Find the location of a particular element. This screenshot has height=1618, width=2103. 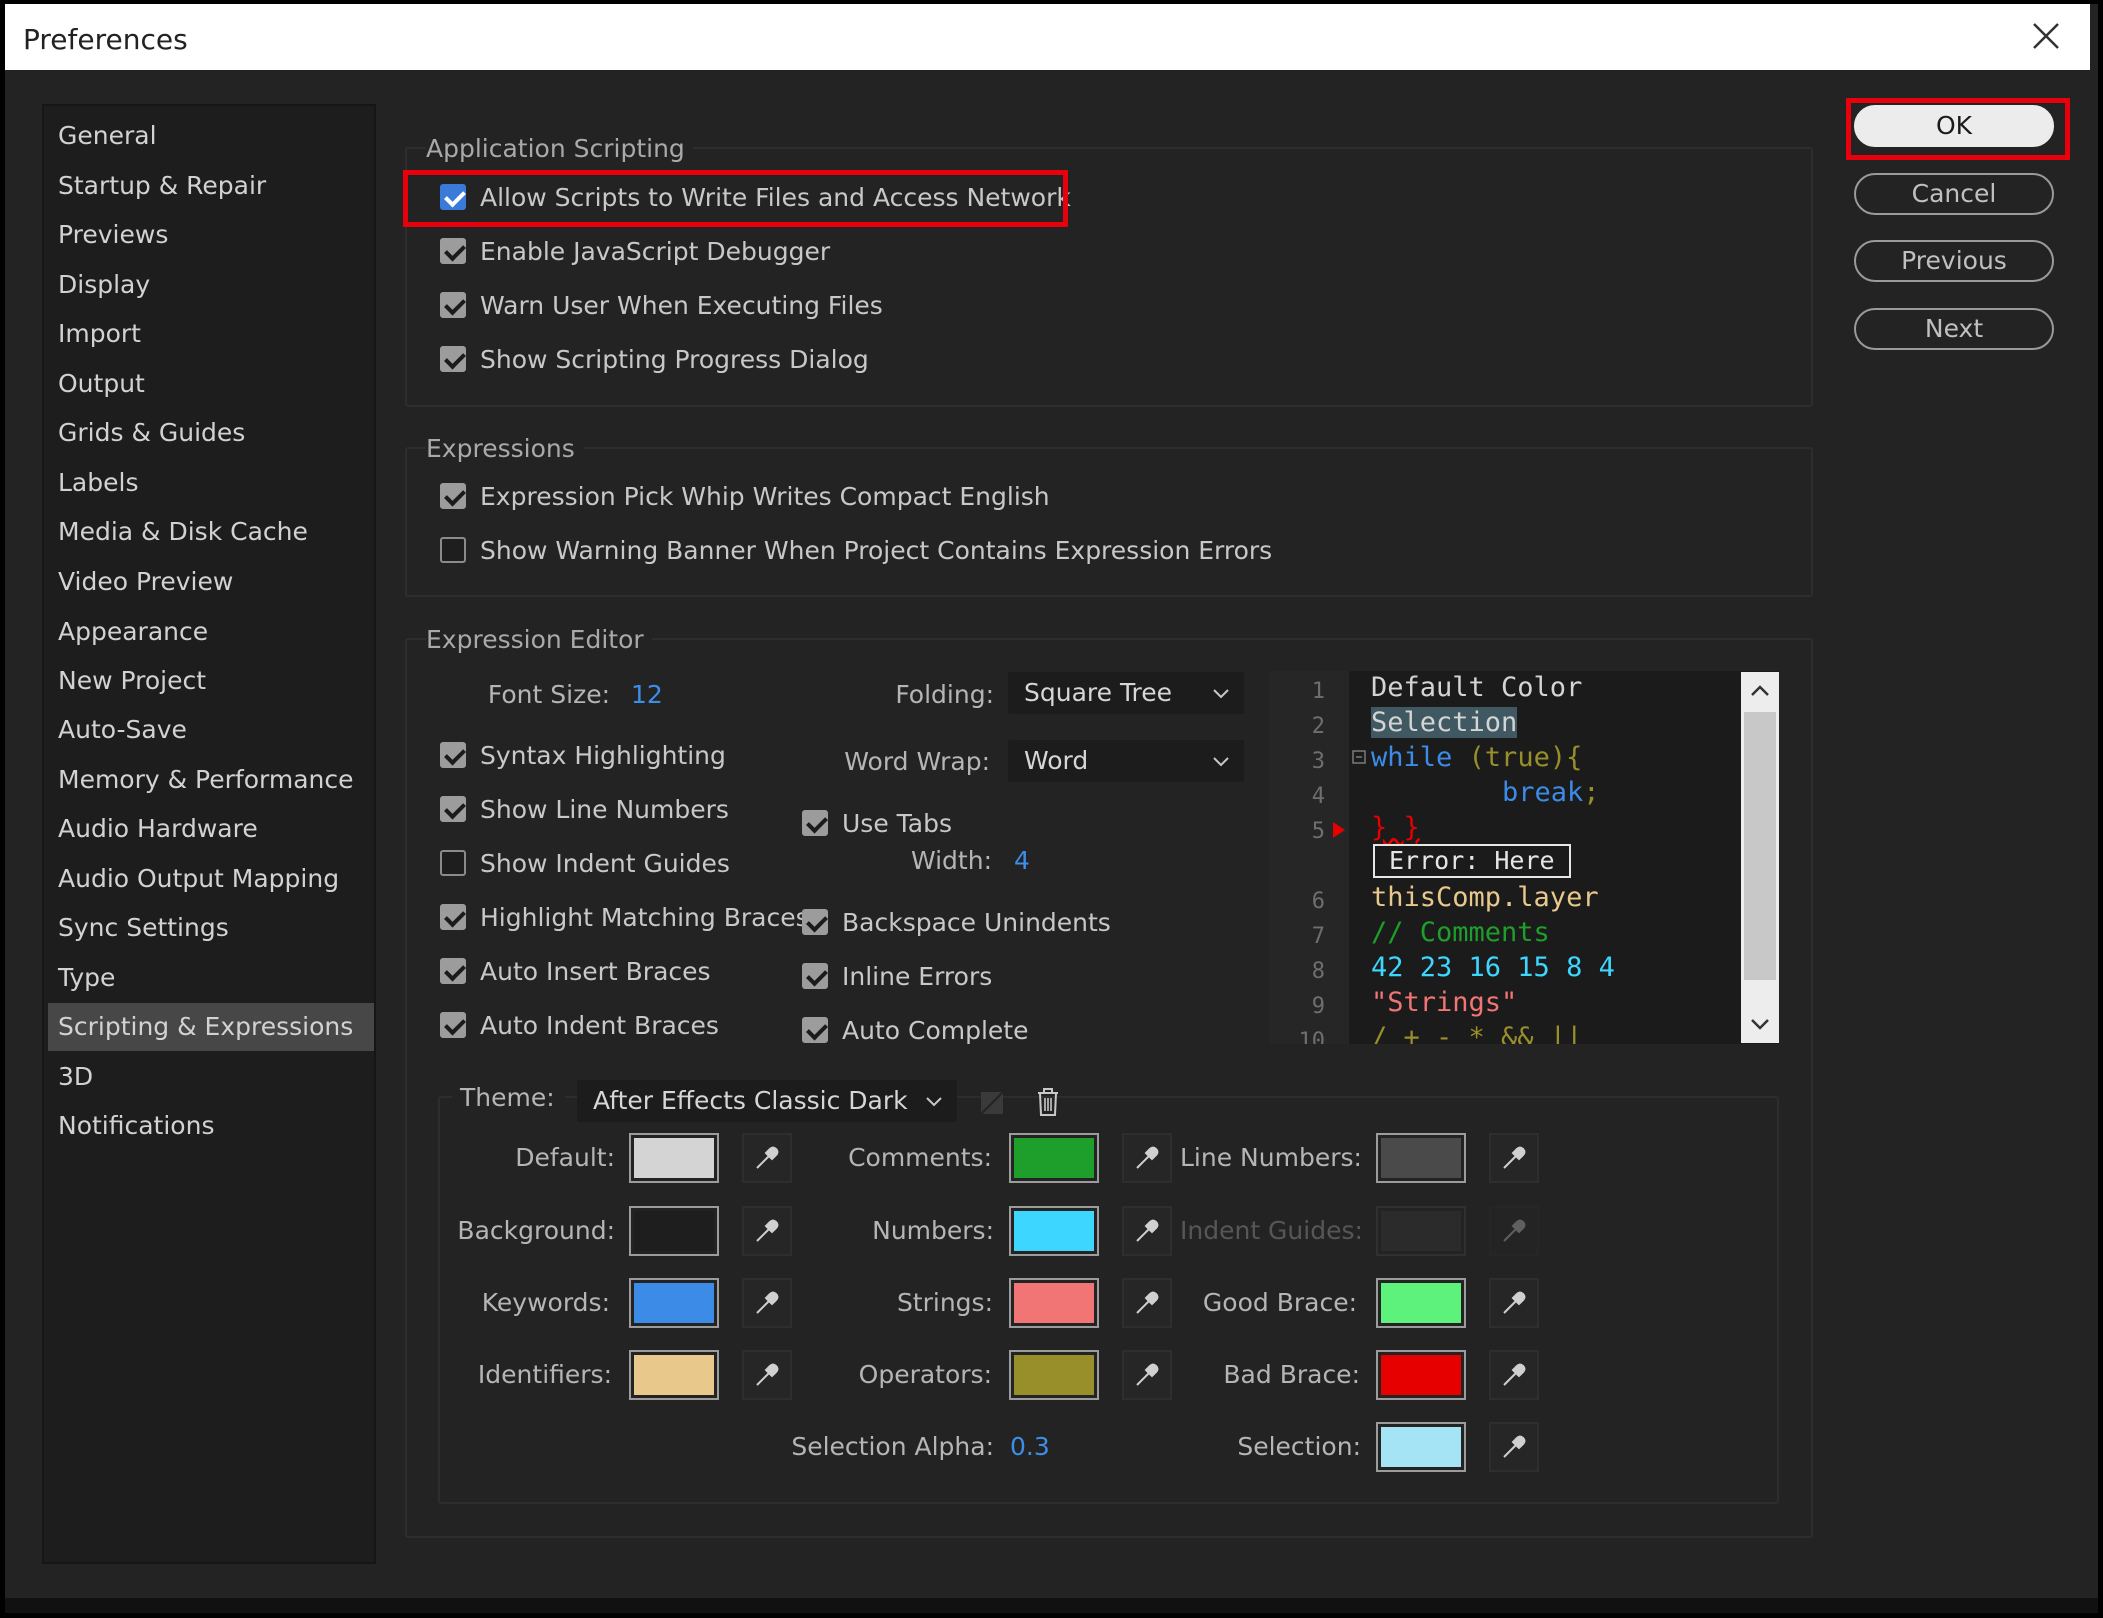

sidebar-item-audio-hardware: Audio Hardware is located at coordinates (209, 829).